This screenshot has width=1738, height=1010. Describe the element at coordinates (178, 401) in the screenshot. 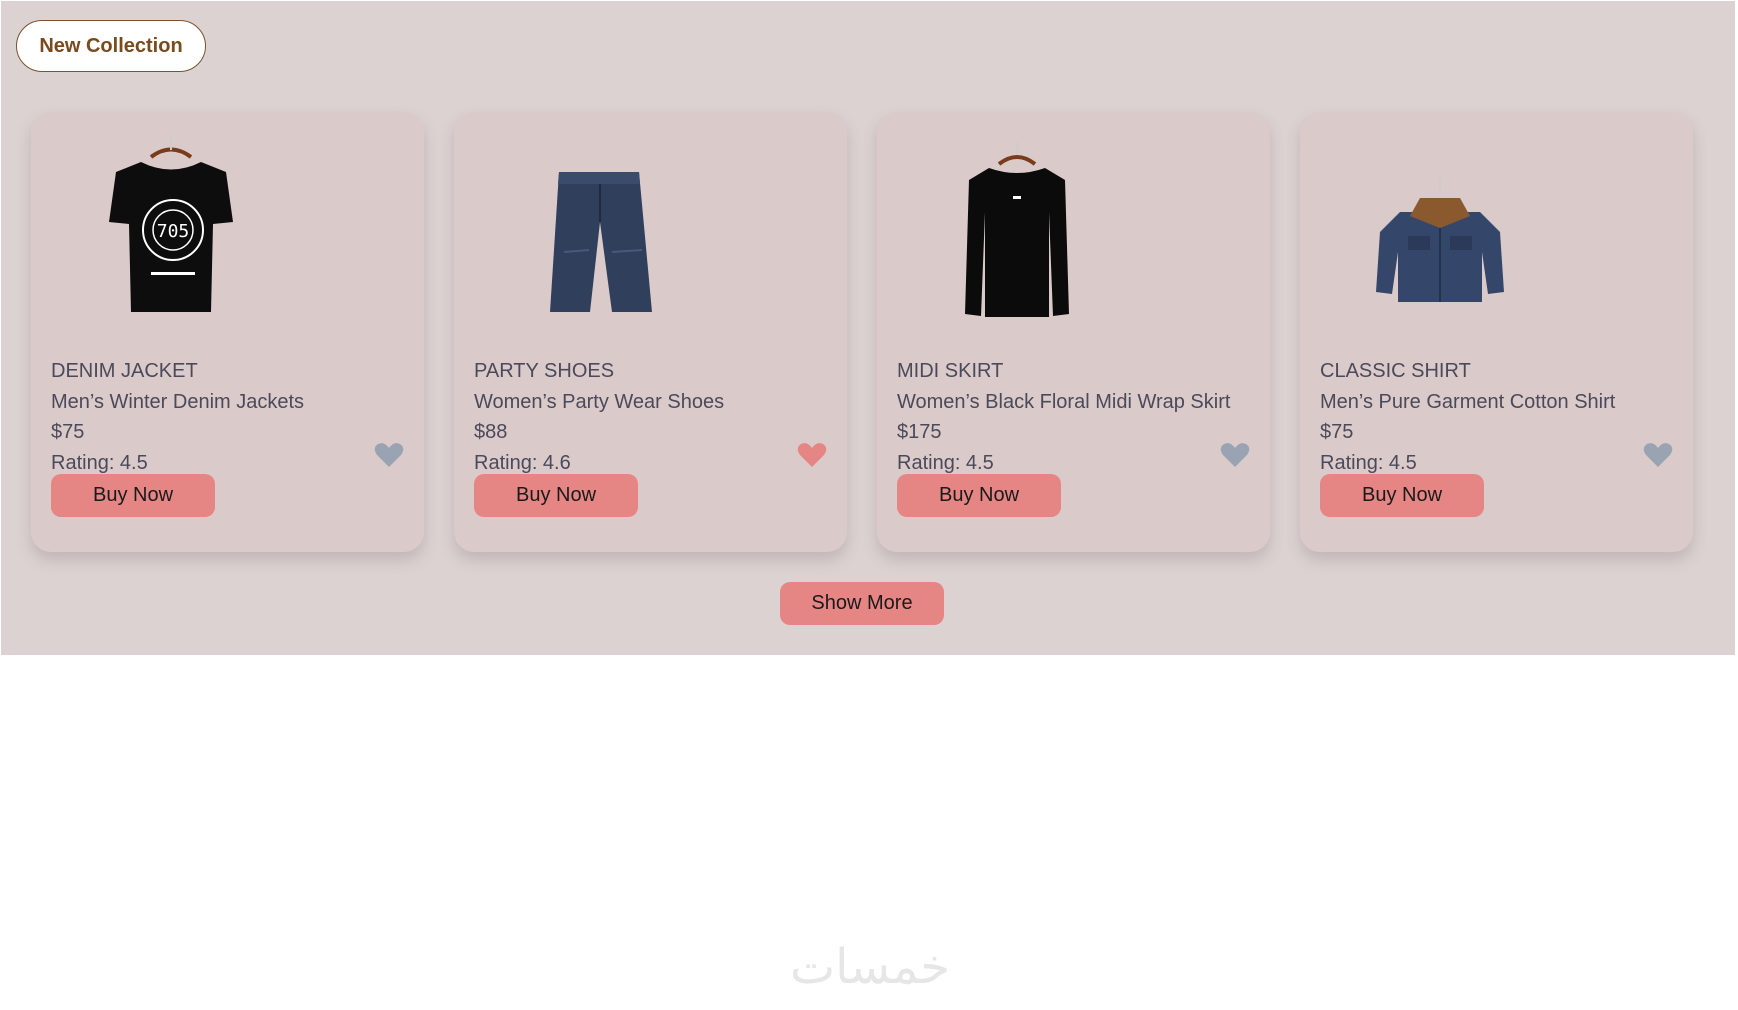

I see `product-name: Men’s Winter Denim Jackets` at that location.